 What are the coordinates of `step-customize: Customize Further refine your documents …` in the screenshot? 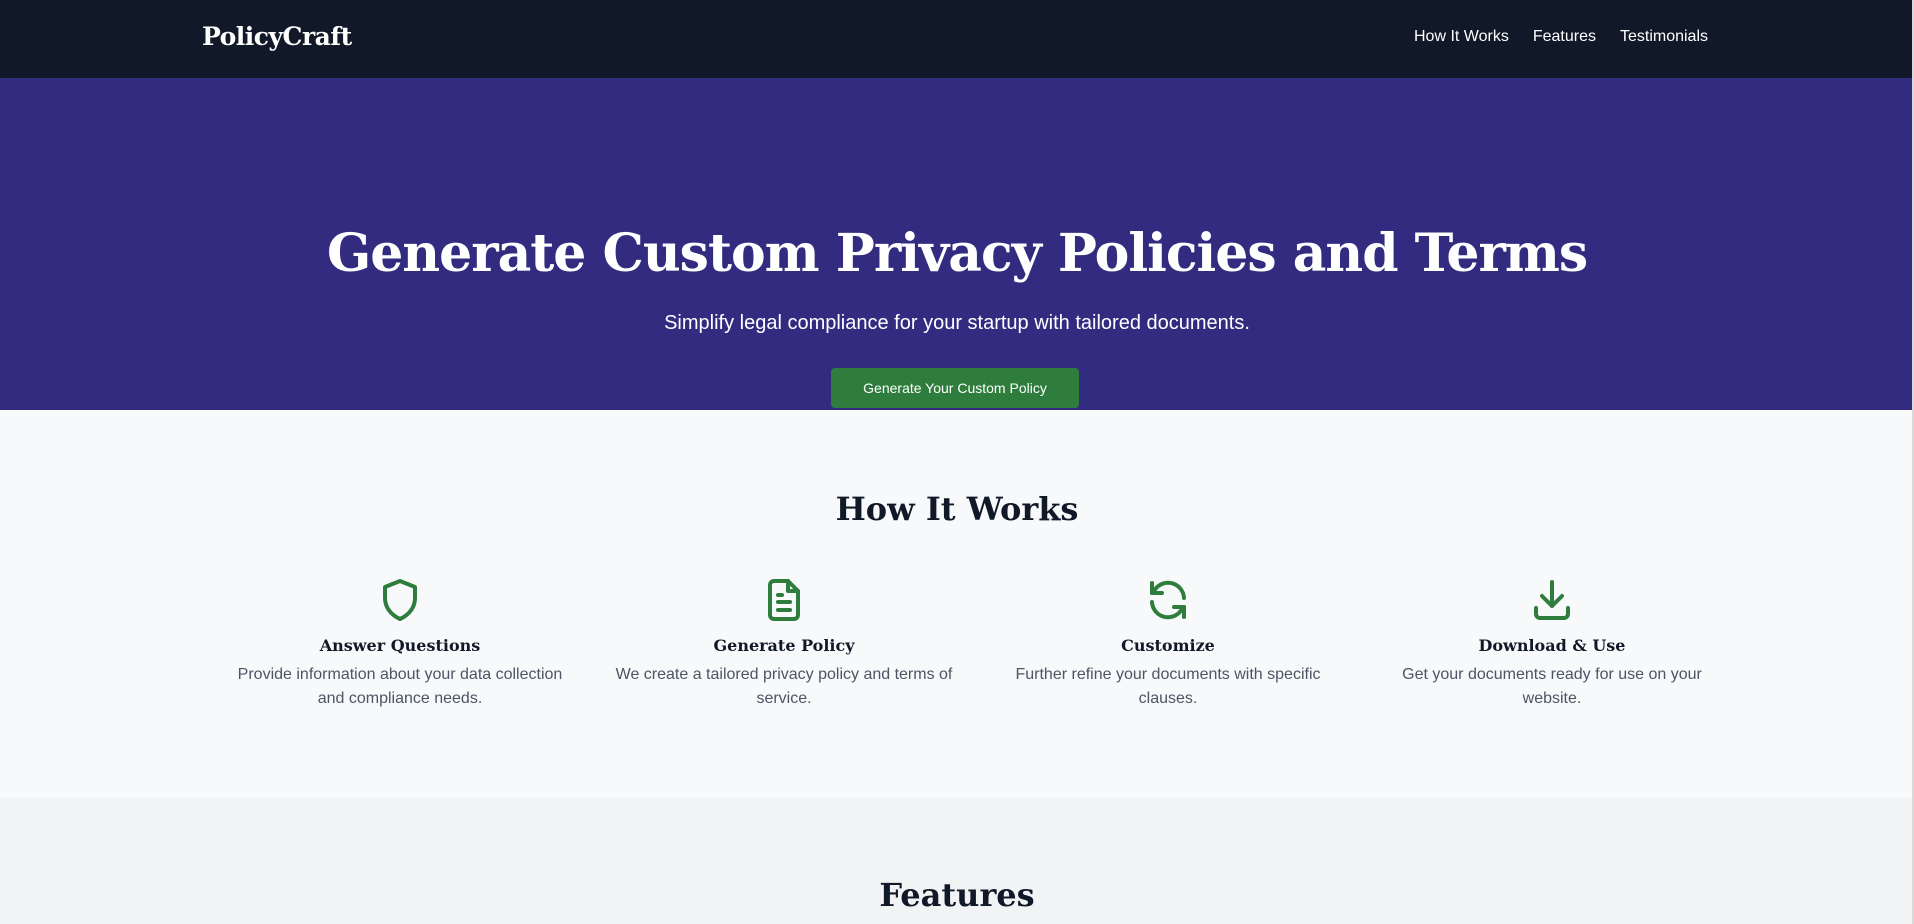 It's located at (1168, 643).